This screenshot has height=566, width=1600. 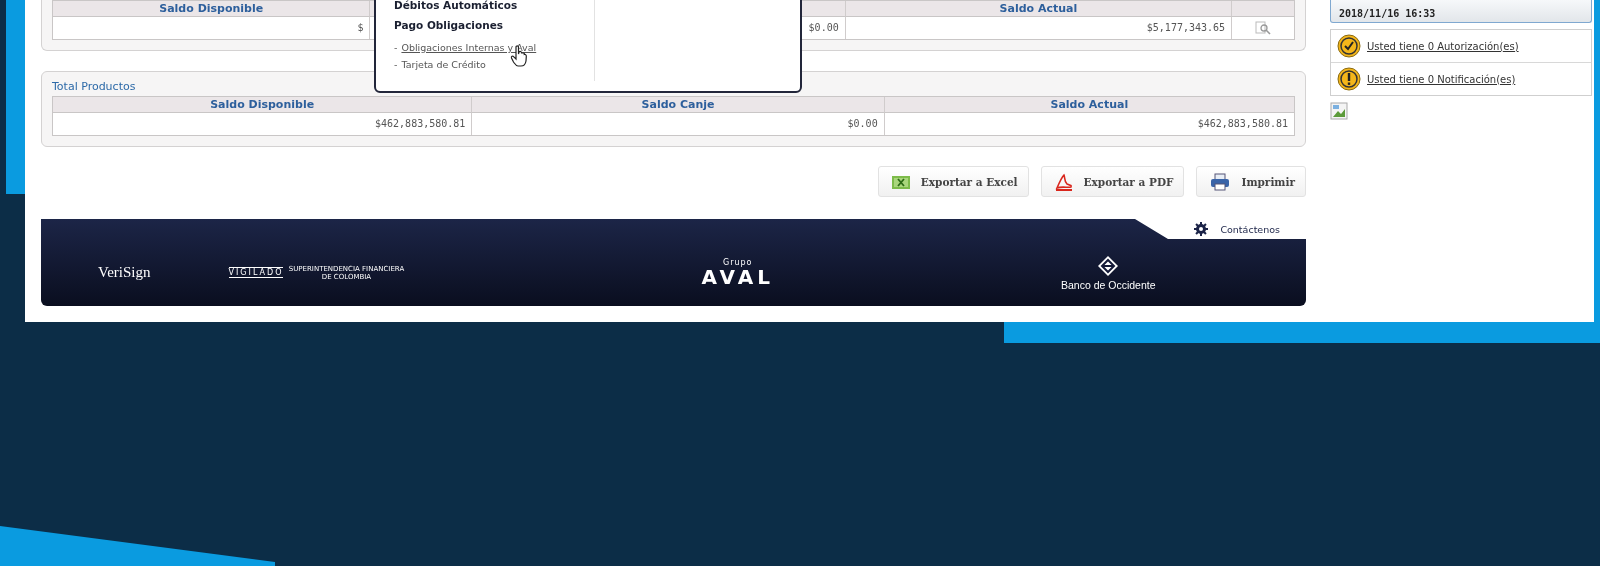 I want to click on broken-image-icon, so click(x=1339, y=111).